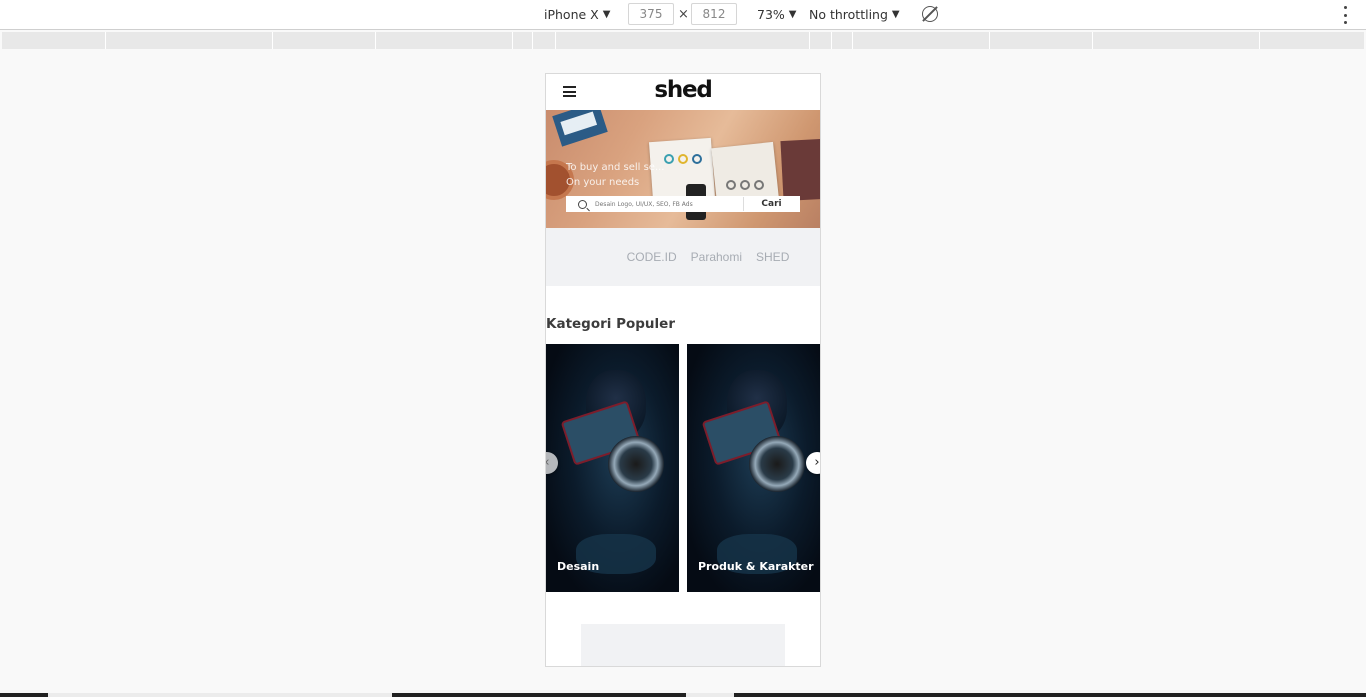 The image size is (1366, 697). Describe the element at coordinates (683, 40) in the screenshot. I see `media-query-ruler` at that location.